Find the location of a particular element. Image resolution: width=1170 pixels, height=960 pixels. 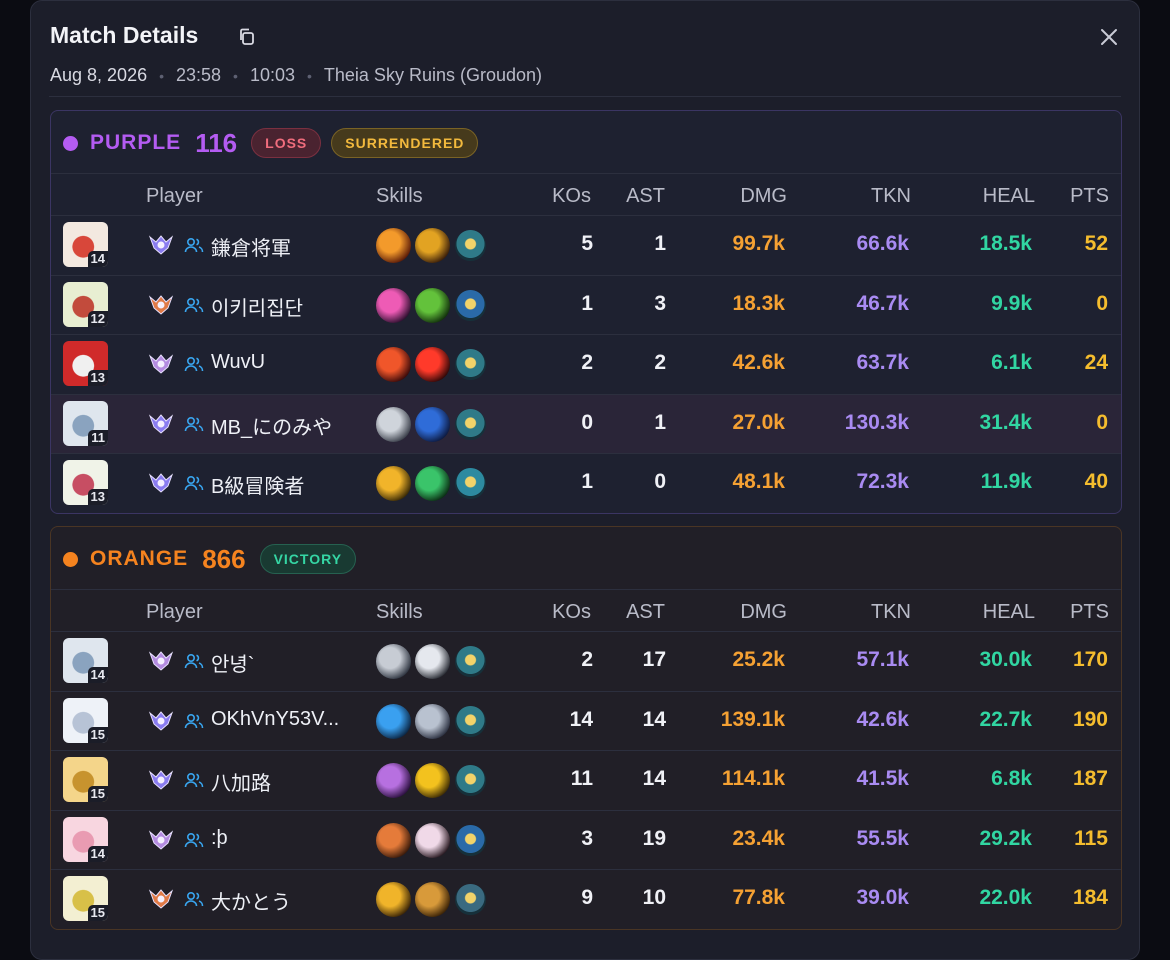

damage-value: 27.0k is located at coordinates (758, 422).